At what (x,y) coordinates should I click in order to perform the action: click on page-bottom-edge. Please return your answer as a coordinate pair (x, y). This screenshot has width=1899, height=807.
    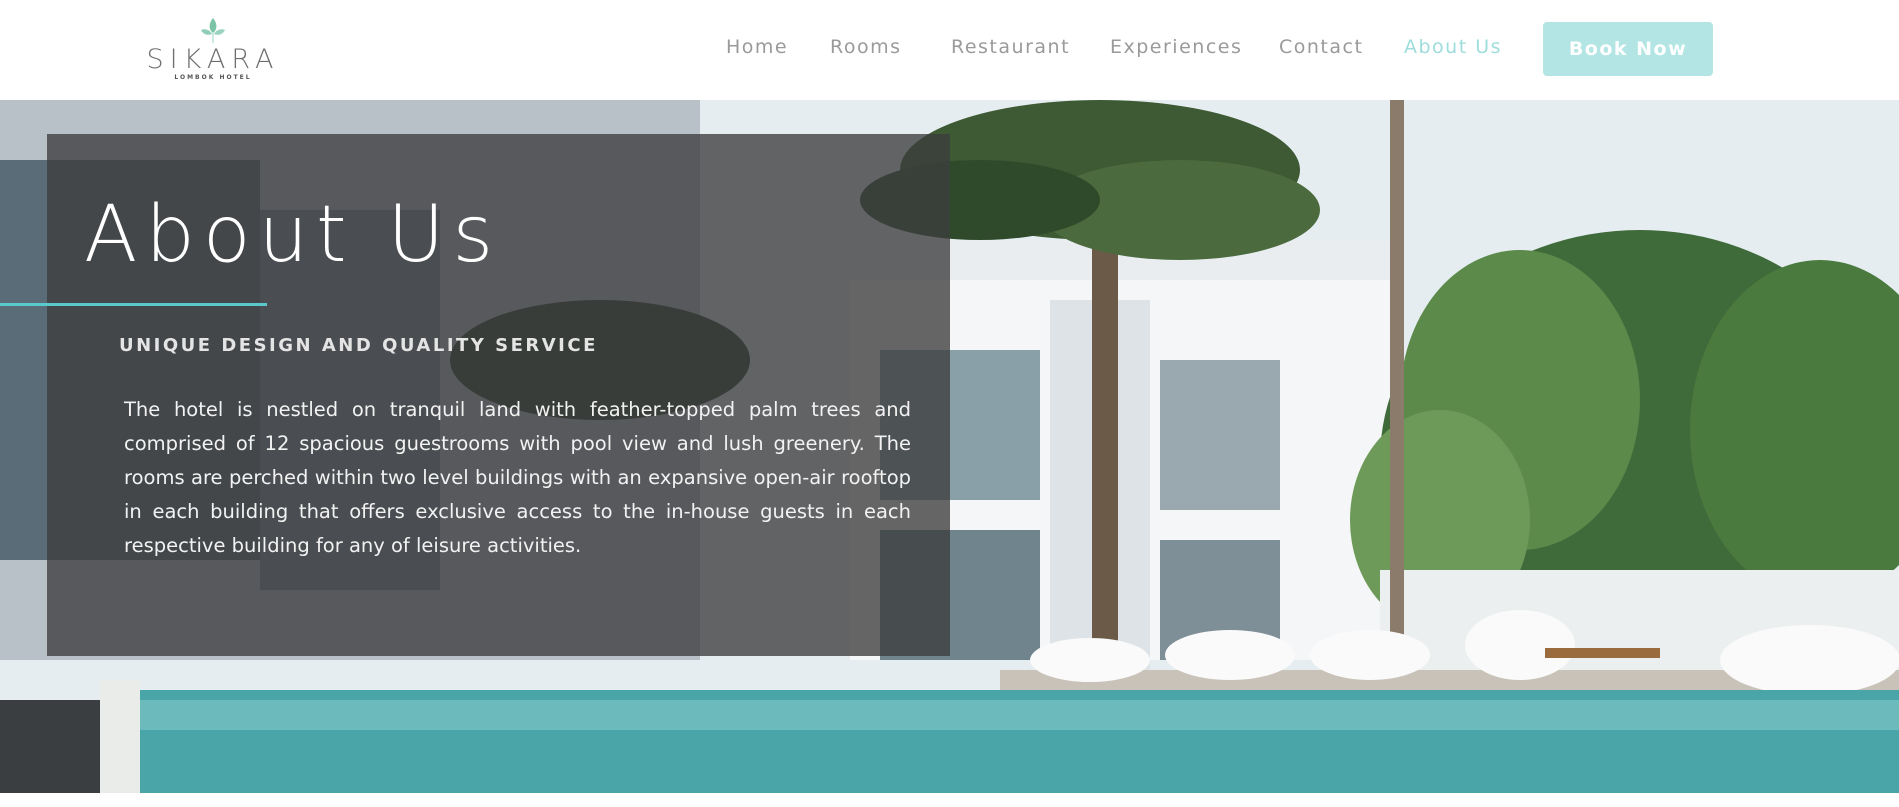
    Looking at the image, I should click on (949, 800).